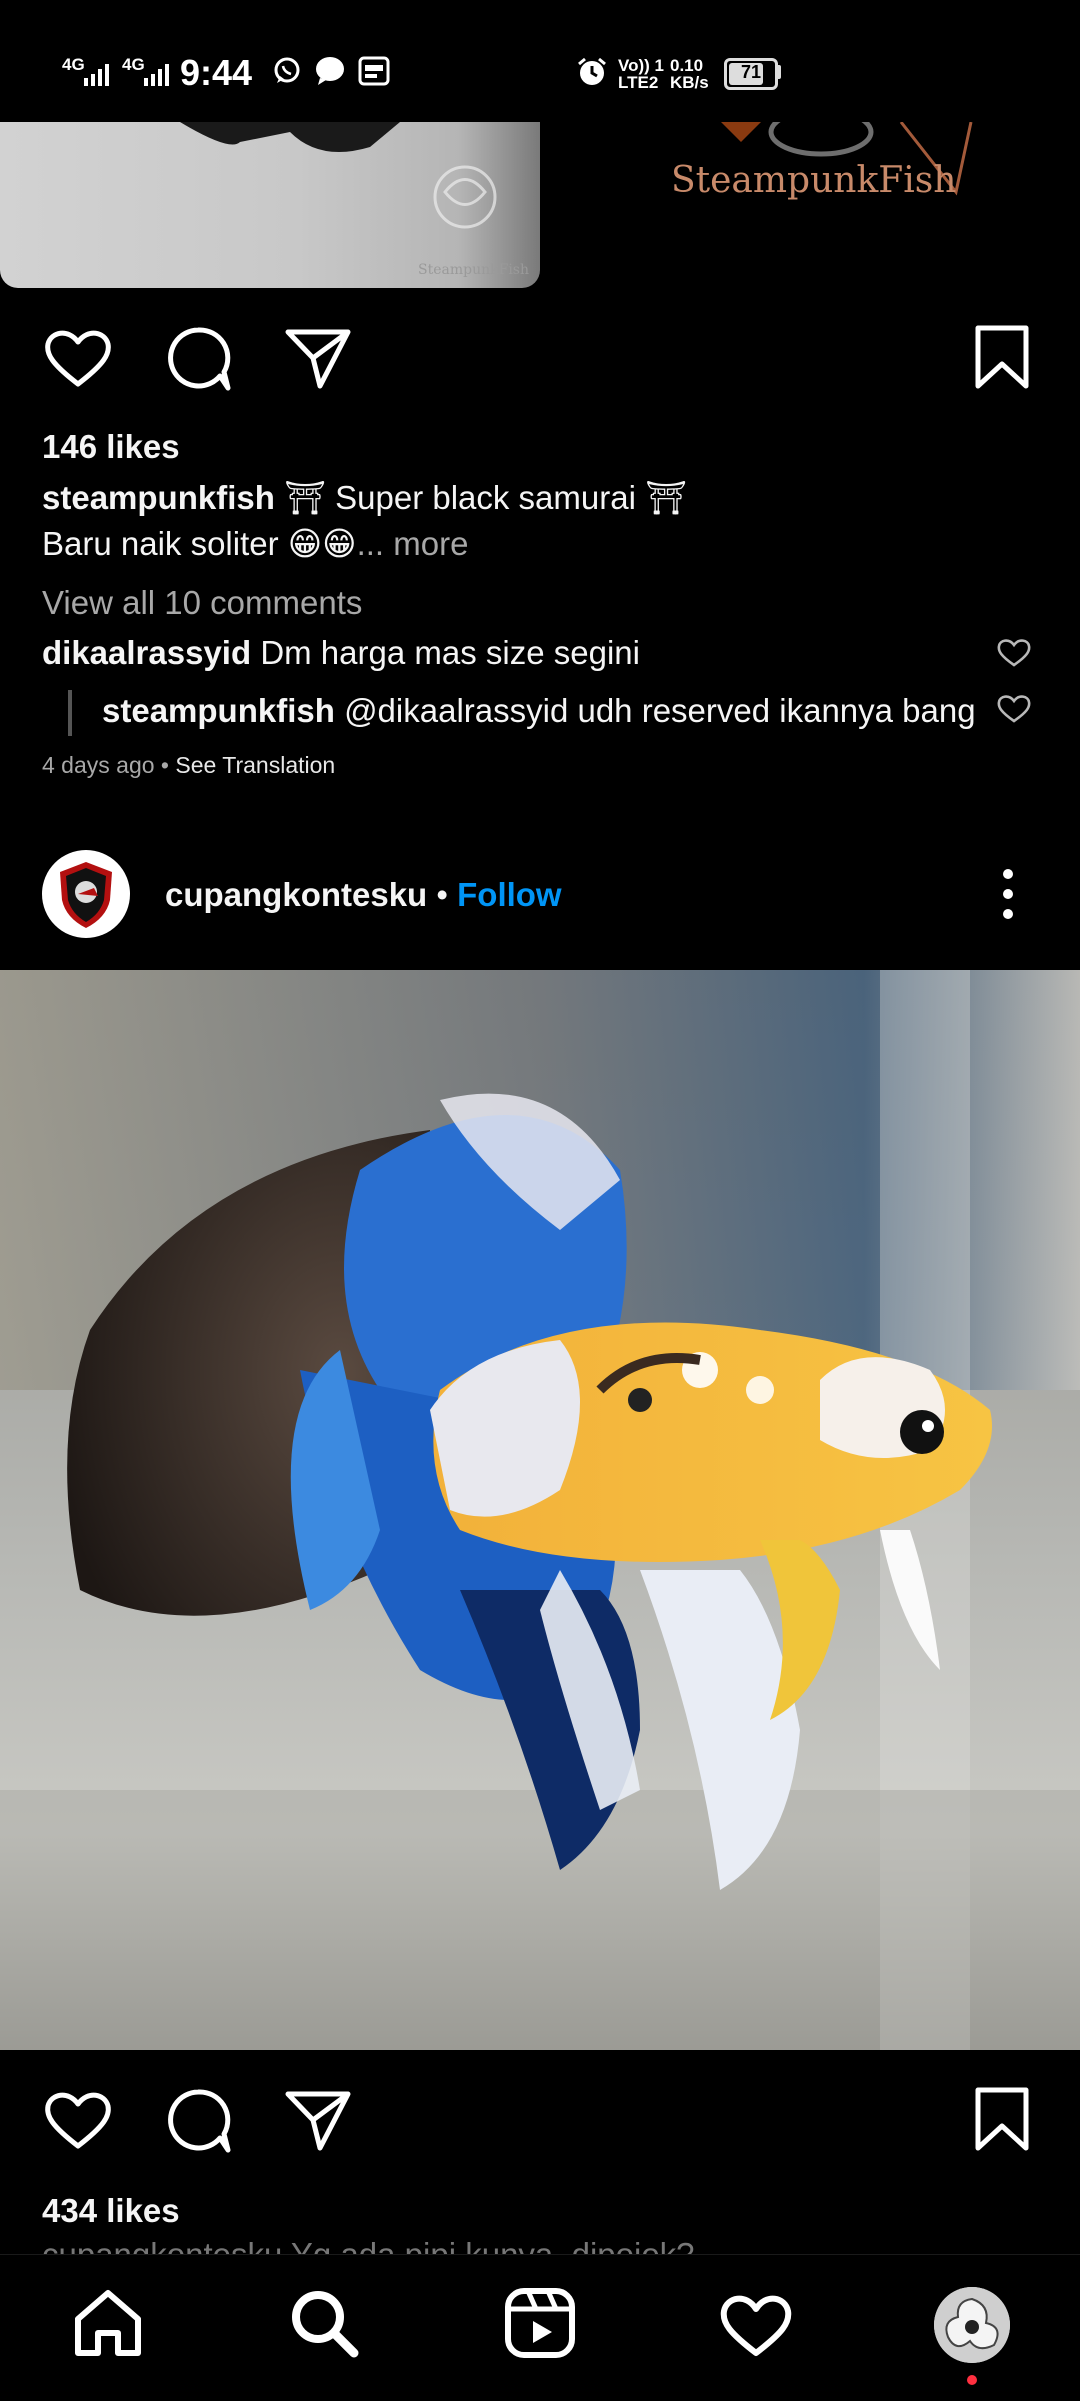  Describe the element at coordinates (290, 137) in the screenshot. I see `fish-fin-shape` at that location.